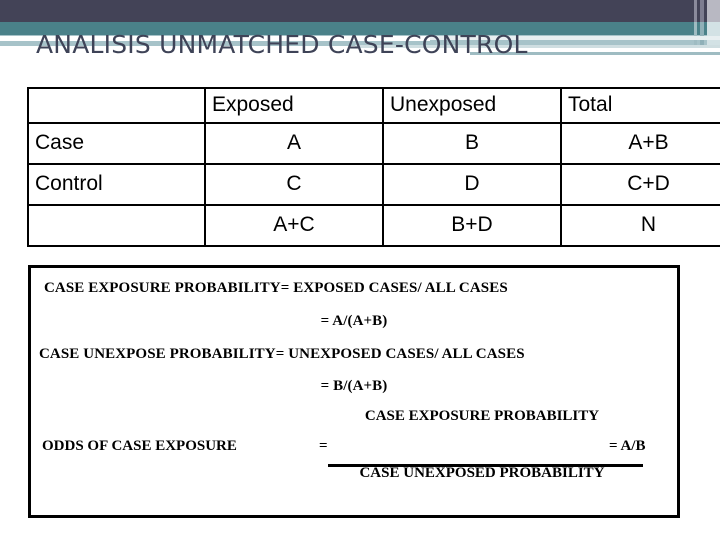  Describe the element at coordinates (294, 105) in the screenshot. I see `table-header-exposed: Exposed` at that location.